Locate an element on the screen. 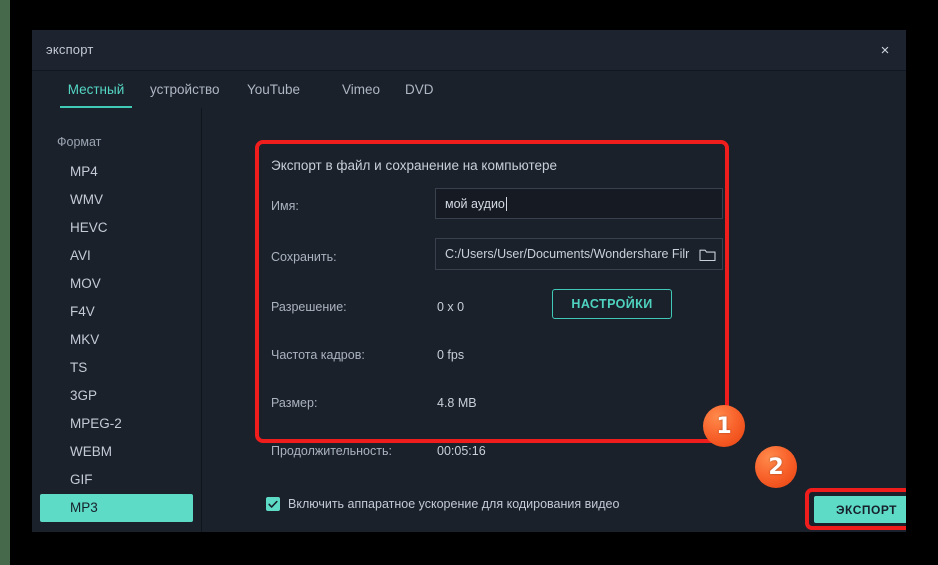 This screenshot has width=938, height=565. filename-input: мой аудио is located at coordinates (579, 203).